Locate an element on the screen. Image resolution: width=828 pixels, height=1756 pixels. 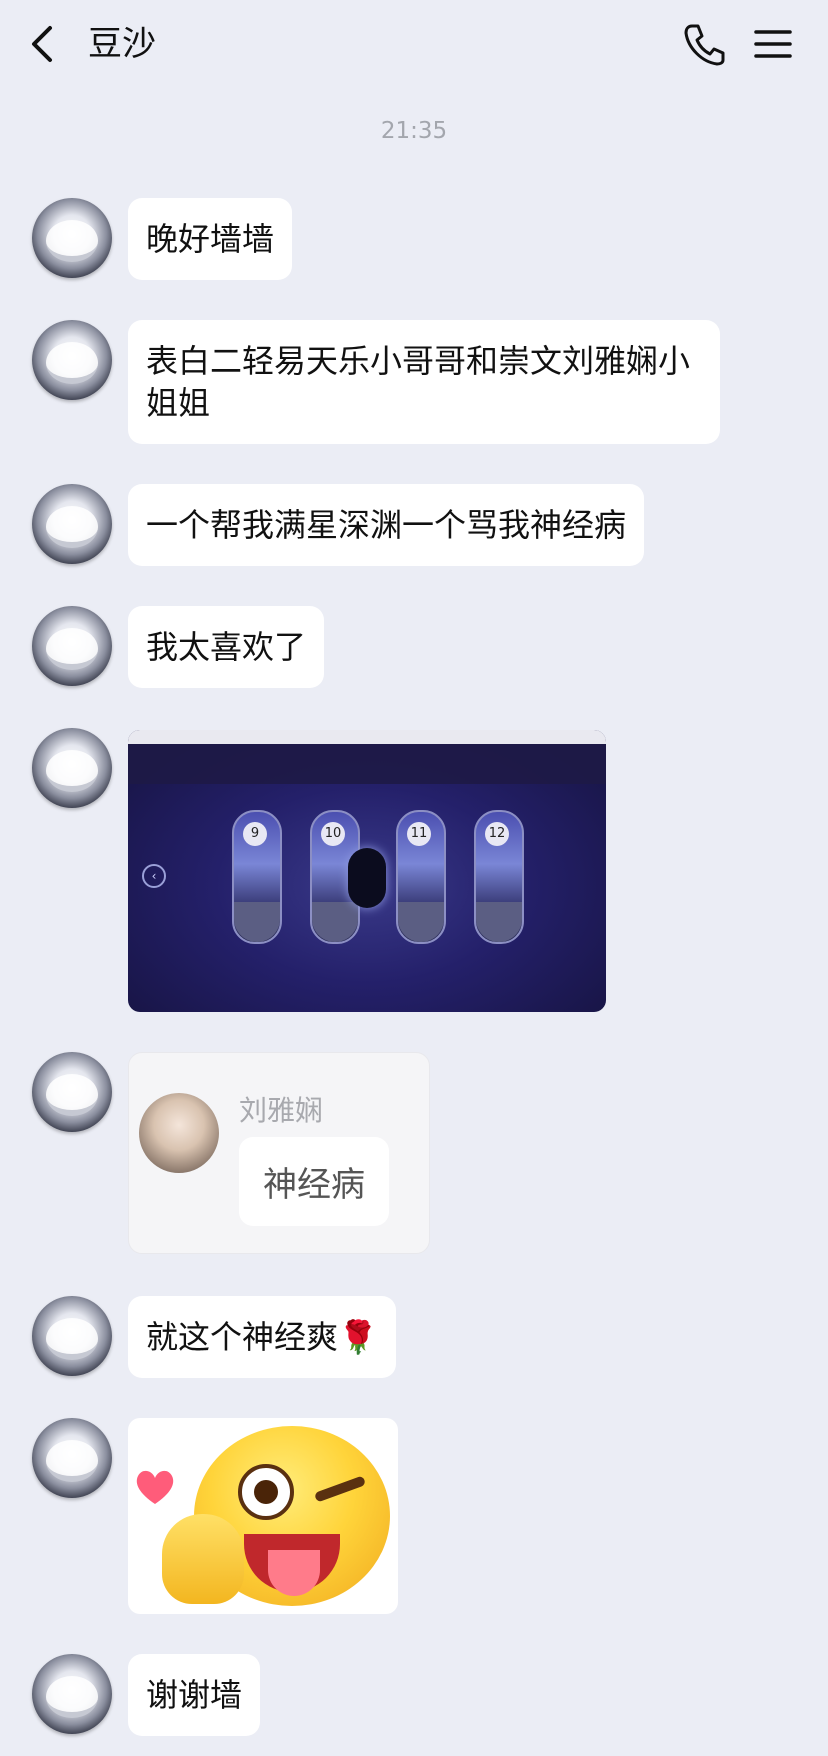
top-bar: 豆沙 is located at coordinates (414, 45).